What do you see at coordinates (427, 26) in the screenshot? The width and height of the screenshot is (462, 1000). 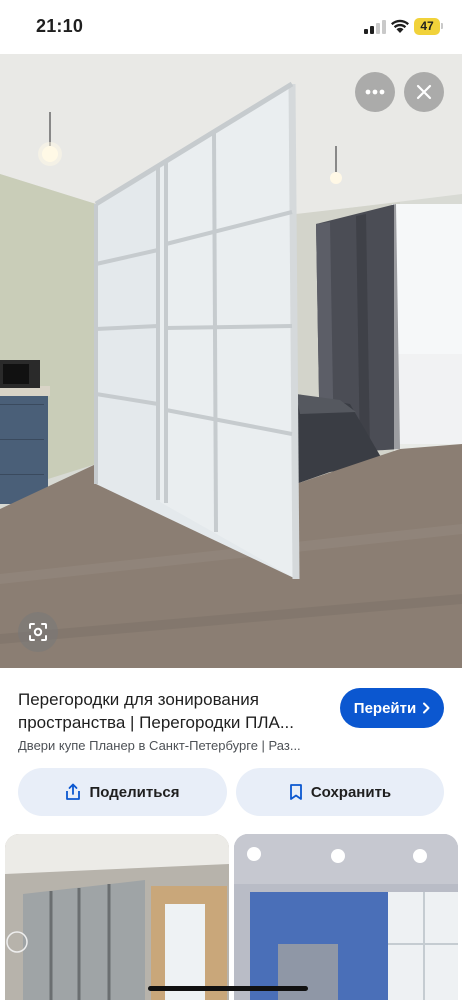 I see `battery-icon: 47` at bounding box center [427, 26].